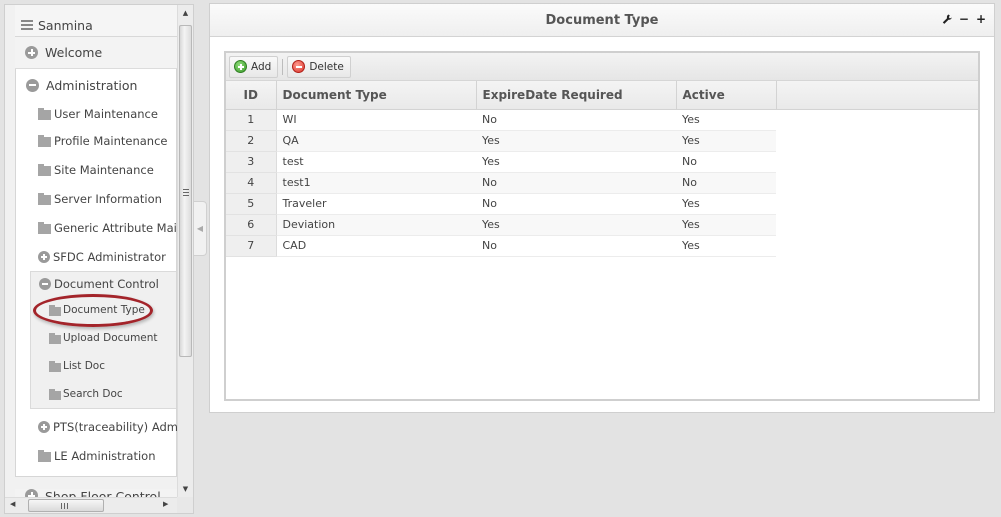 The image size is (1001, 517). I want to click on item-label: Site Maintenance, so click(104, 169).